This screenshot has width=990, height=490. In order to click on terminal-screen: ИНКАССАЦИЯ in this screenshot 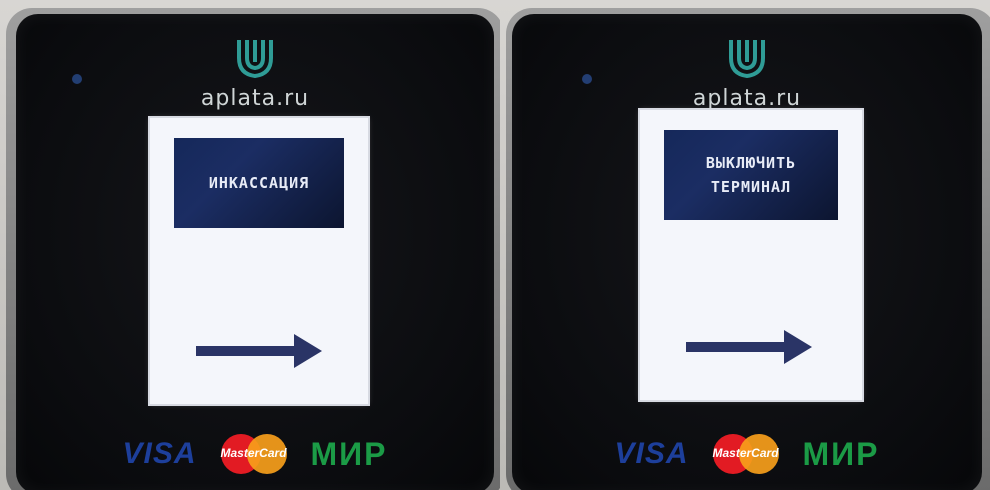, I will do `click(259, 261)`.